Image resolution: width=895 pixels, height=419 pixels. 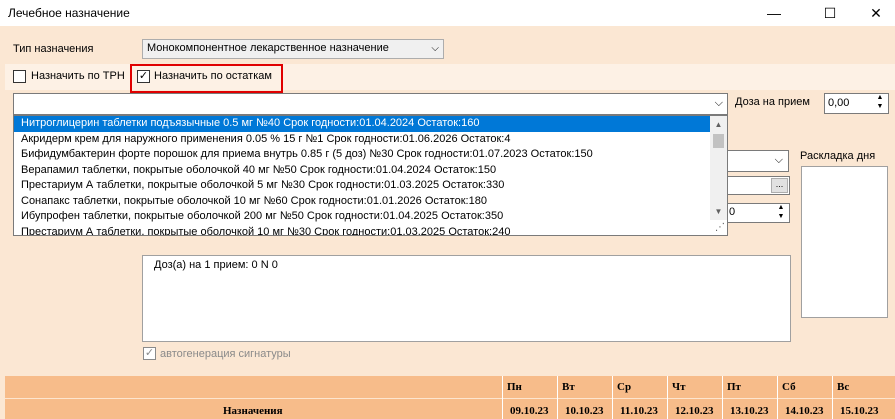 What do you see at coordinates (756, 213) in the screenshot?
I see `small-number-input: 0 ▲ ▼` at bounding box center [756, 213].